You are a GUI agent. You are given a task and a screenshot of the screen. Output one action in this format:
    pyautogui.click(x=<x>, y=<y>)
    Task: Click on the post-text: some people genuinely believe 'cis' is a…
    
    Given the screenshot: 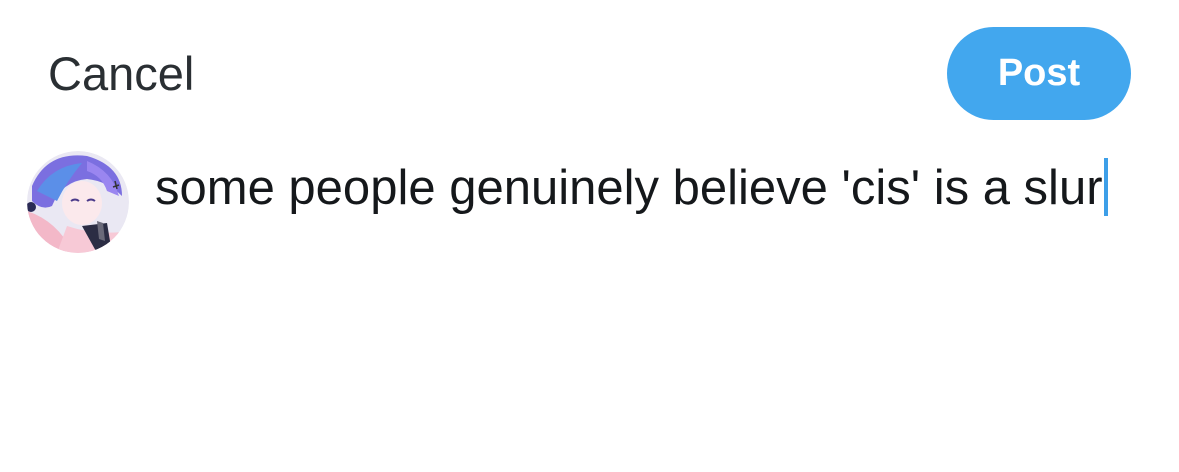 What is the action you would take?
    pyautogui.click(x=629, y=188)
    